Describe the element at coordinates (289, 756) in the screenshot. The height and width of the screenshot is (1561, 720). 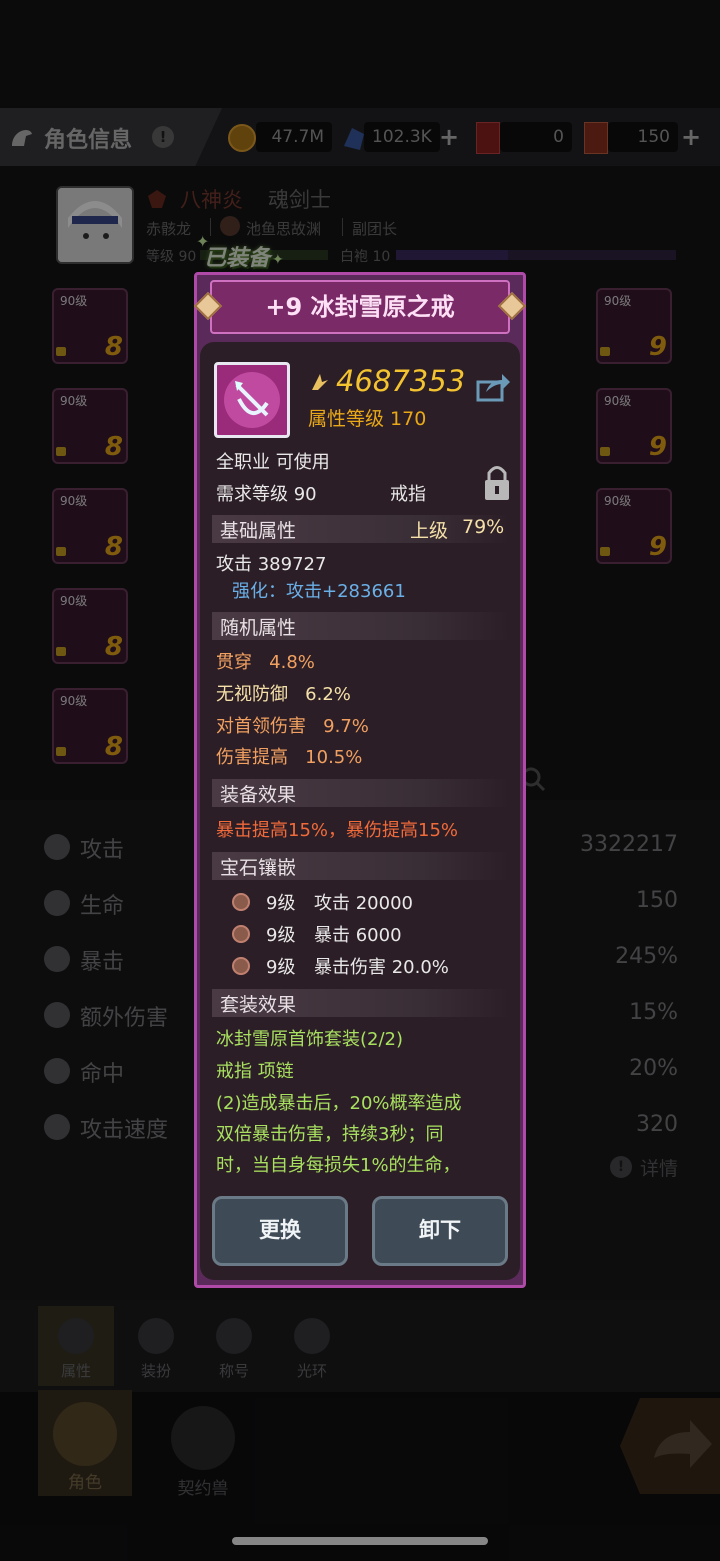
I see `random-attr: 伤害提高 10.5%` at that location.